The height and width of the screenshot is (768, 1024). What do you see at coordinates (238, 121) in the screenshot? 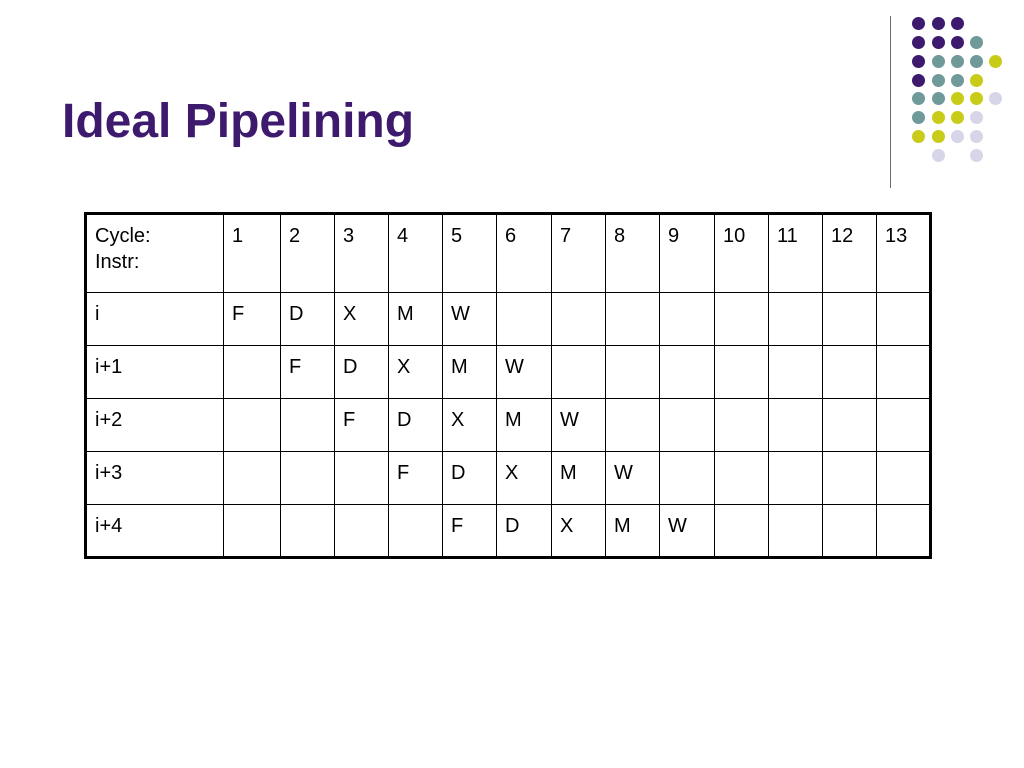
I see `slide-title: Ideal Pipelining` at bounding box center [238, 121].